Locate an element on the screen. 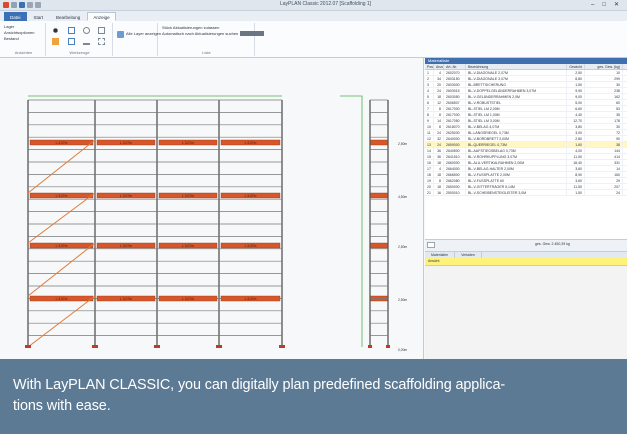 The width and height of the screenshot is (627, 434). column-header: Bezeichnung is located at coordinates (516, 66).